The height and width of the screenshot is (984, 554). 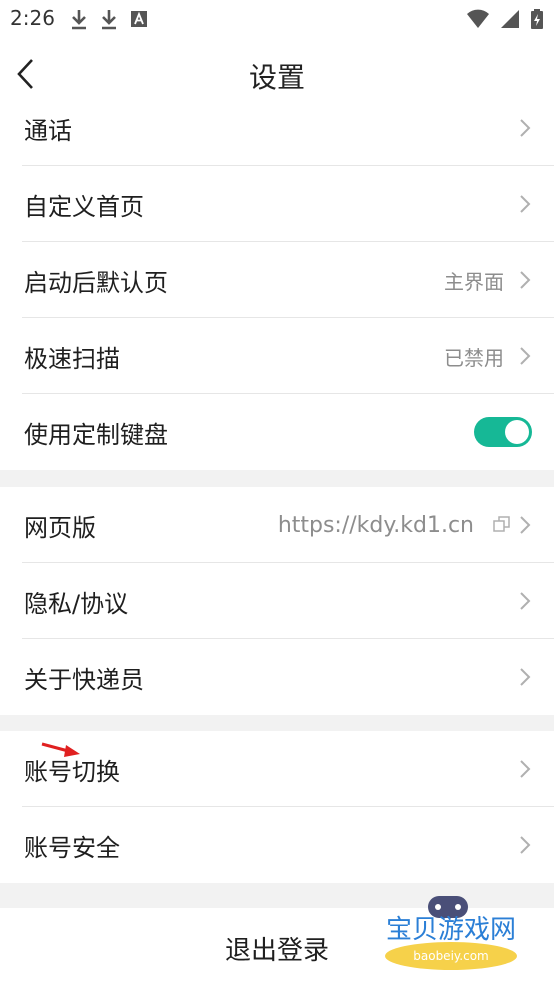 I want to click on row-label: 通话, so click(x=48, y=130).